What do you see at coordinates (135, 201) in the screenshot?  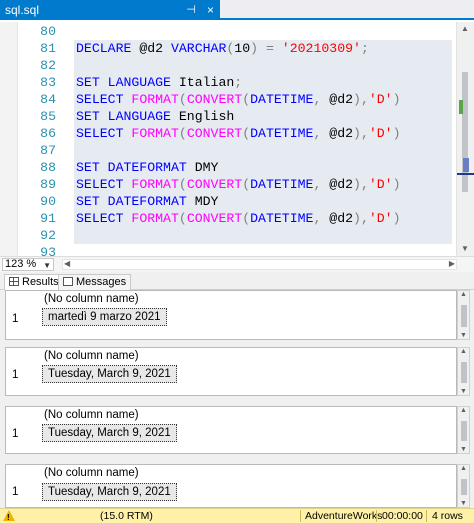 I see `code-token: SET DATEFORMAT` at bounding box center [135, 201].